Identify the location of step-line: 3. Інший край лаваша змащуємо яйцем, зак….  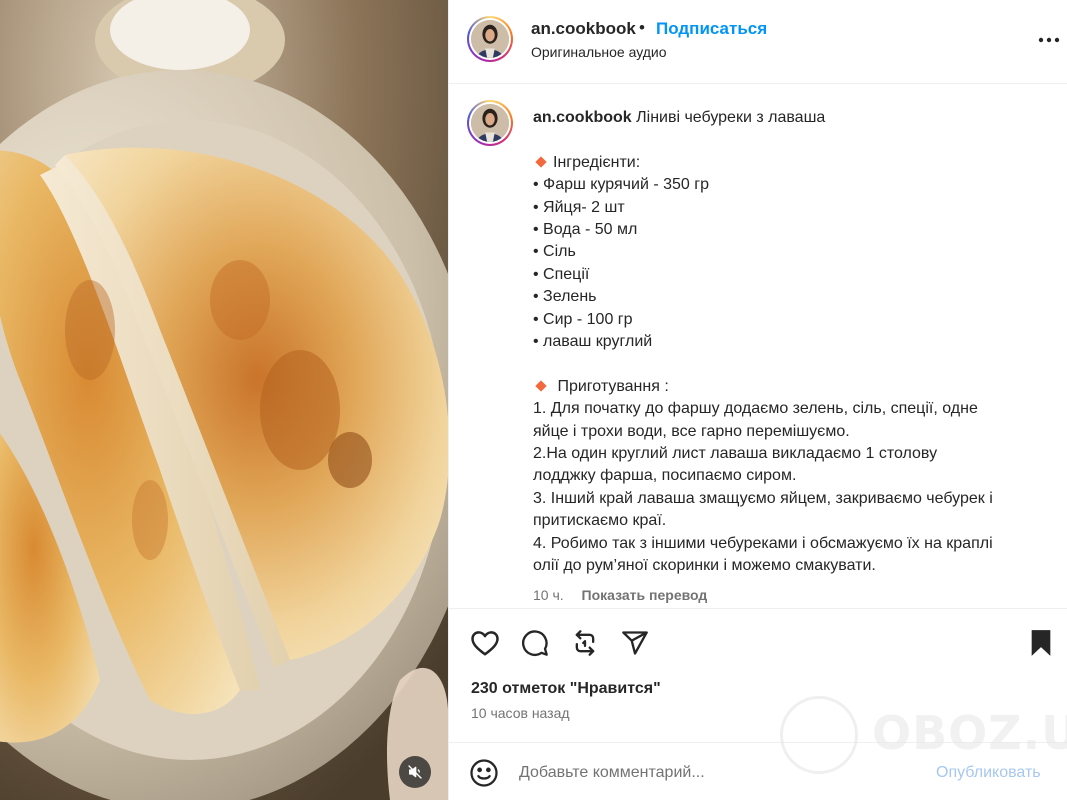
(763, 498).